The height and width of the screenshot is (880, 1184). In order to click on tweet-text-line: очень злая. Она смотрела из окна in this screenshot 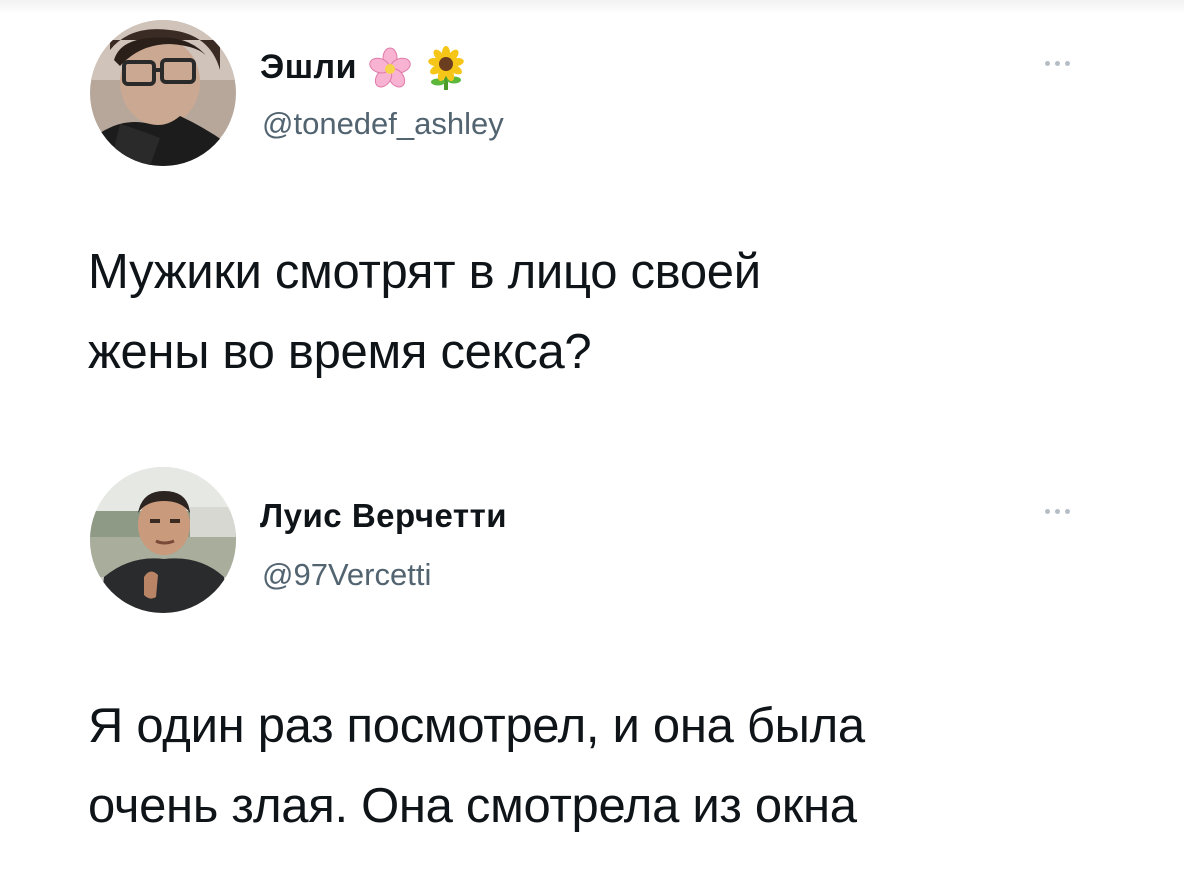, I will do `click(472, 806)`.